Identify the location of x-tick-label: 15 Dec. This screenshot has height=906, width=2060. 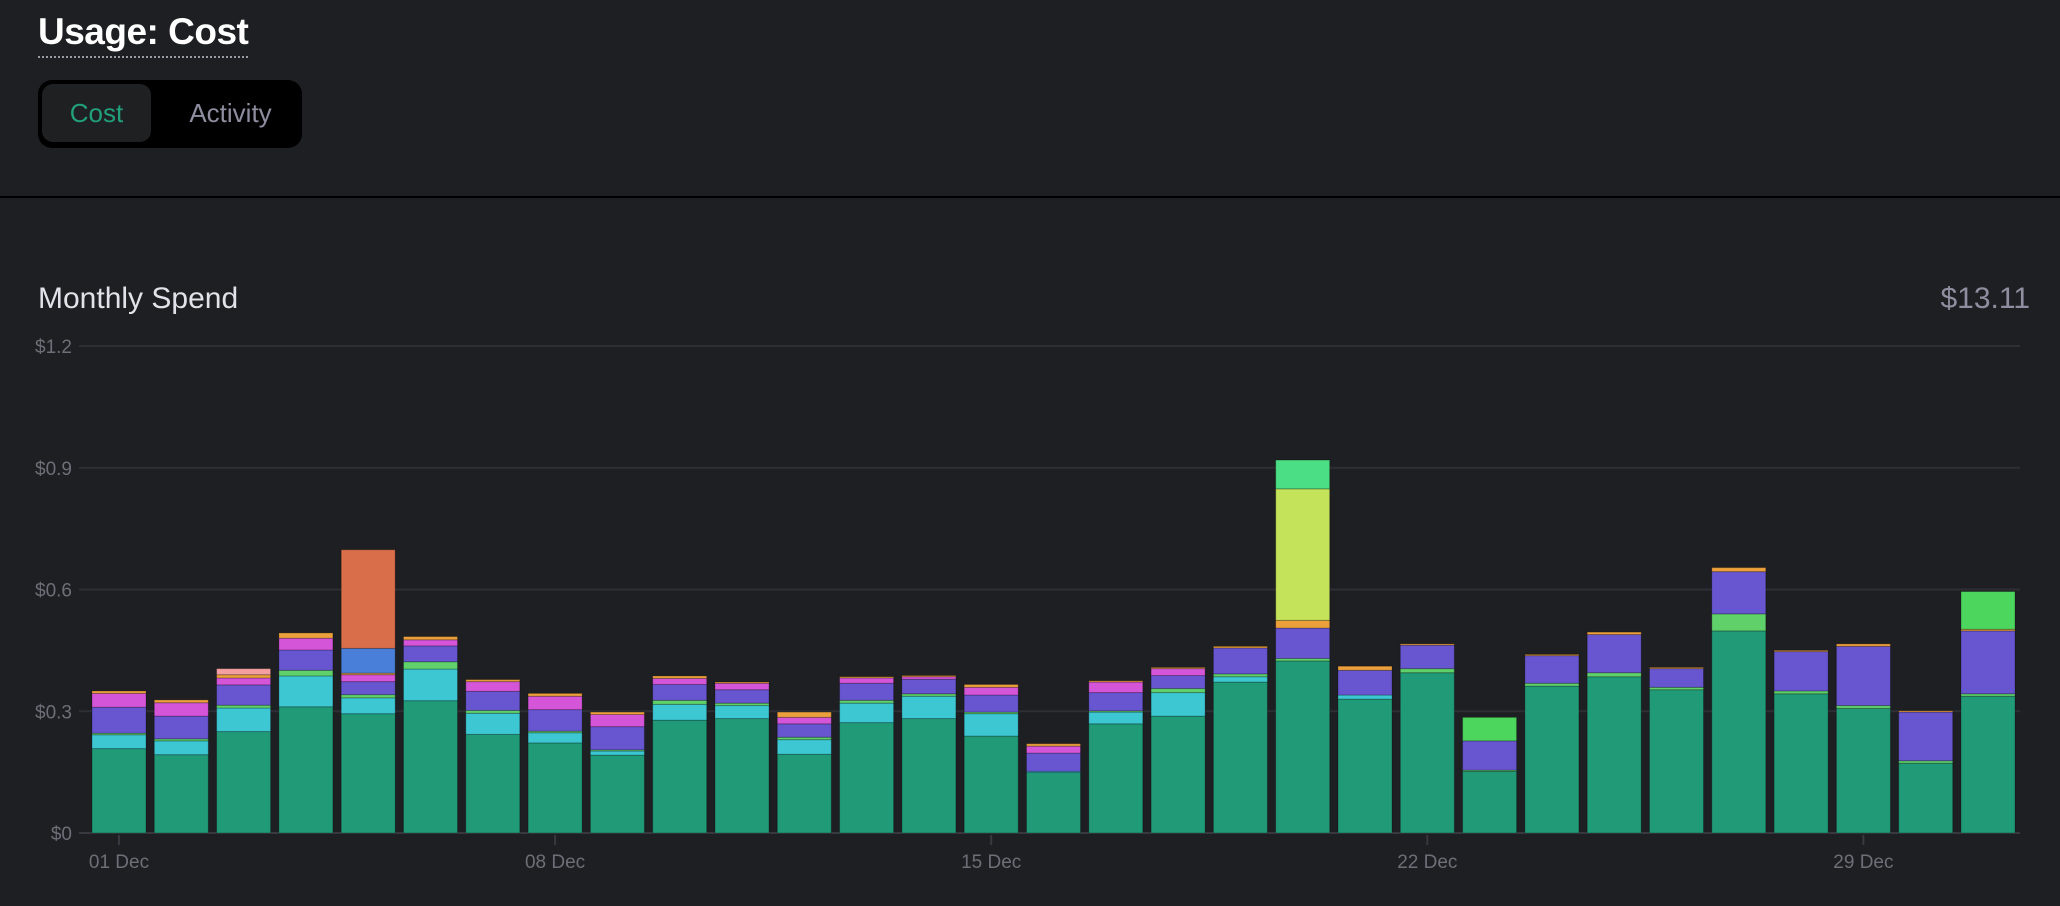
(991, 862).